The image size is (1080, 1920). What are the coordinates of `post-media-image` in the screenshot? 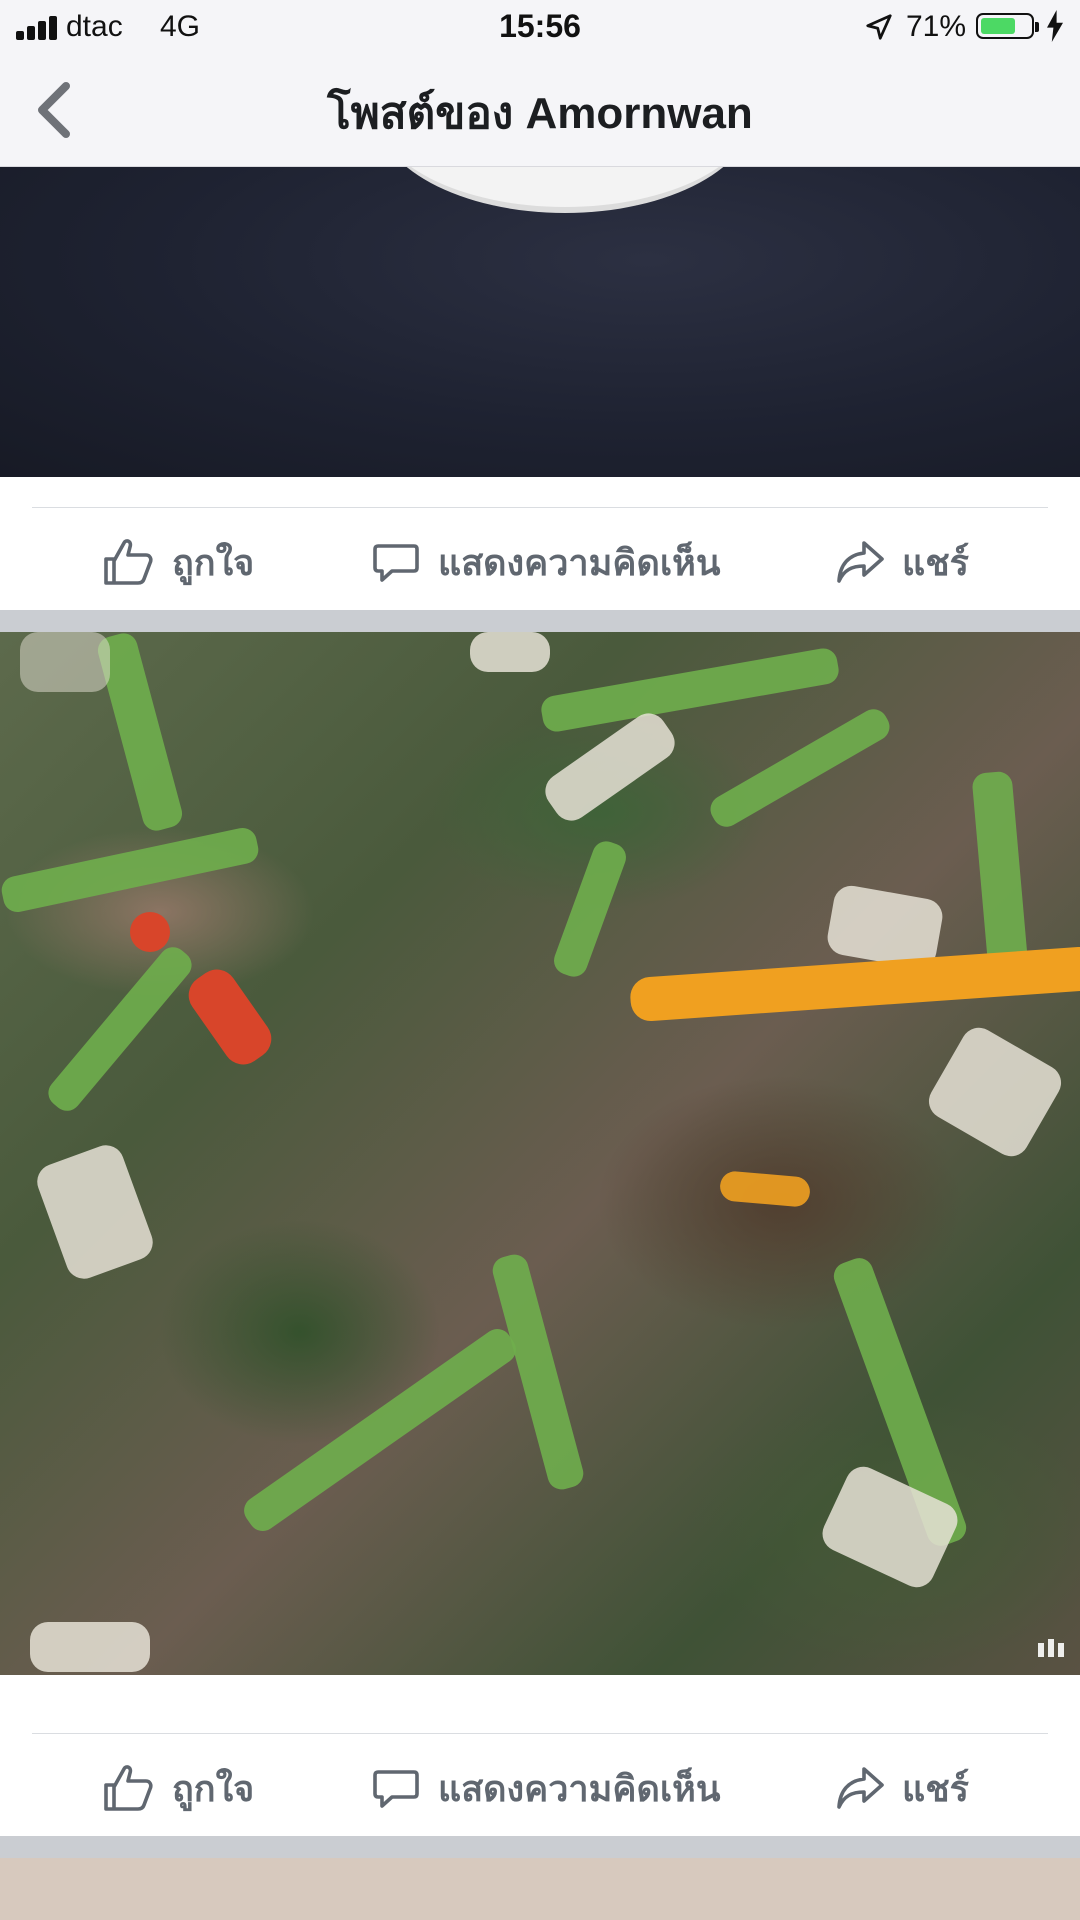 It's located at (540, 1889).